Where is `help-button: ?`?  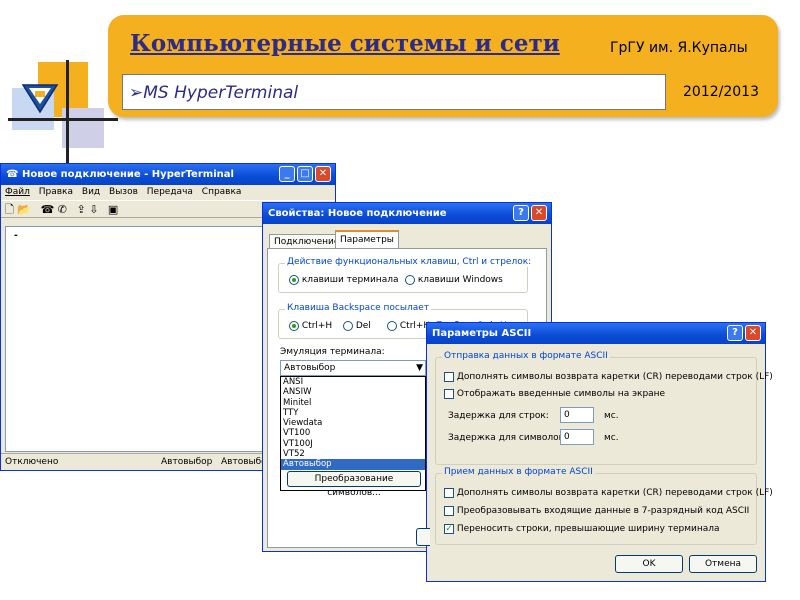
help-button: ? is located at coordinates (521, 213).